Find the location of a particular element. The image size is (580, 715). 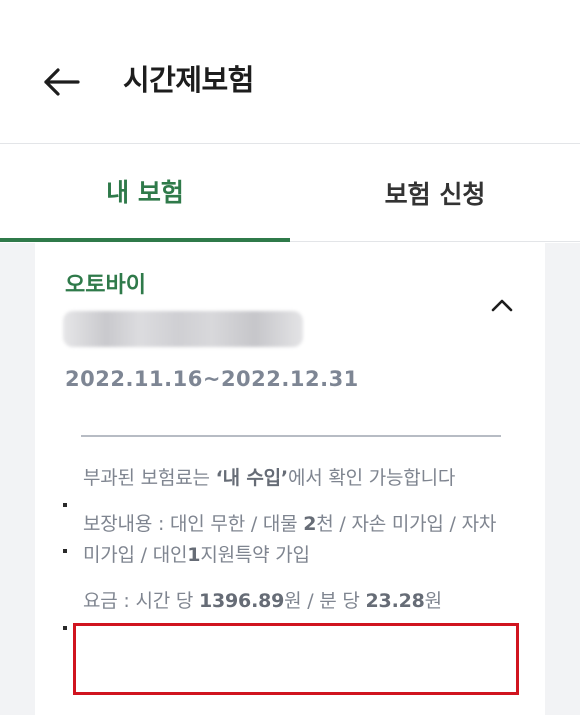

chevron-up-icon is located at coordinates (502, 305).